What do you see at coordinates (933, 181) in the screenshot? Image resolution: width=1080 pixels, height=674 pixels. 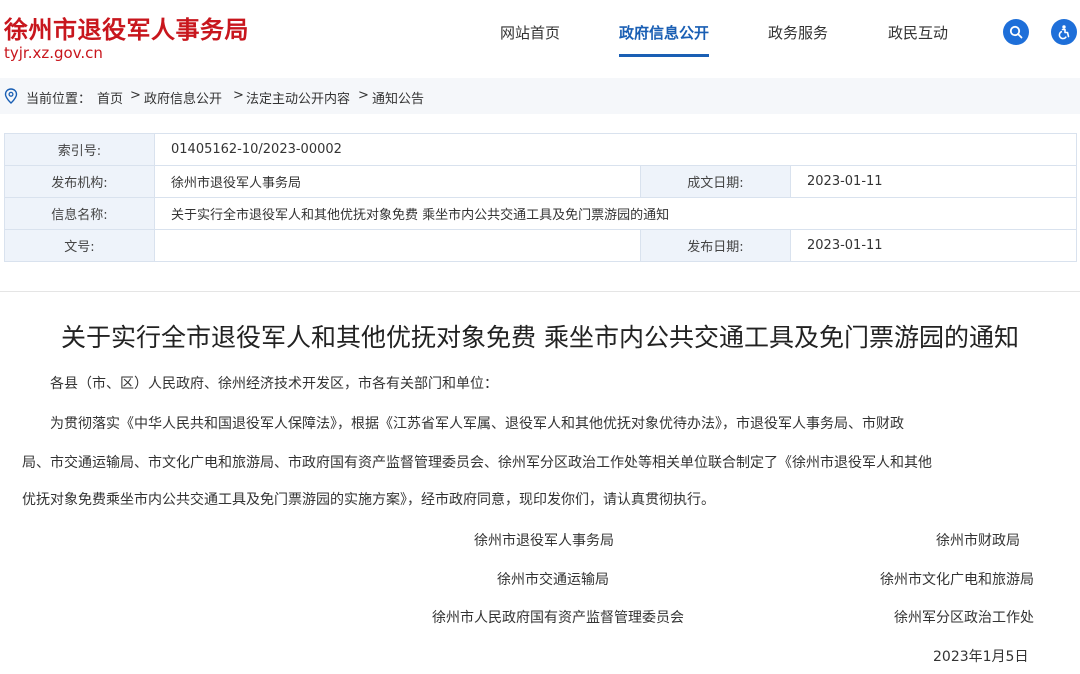 I see `created-date-value: 2023-01-11` at bounding box center [933, 181].